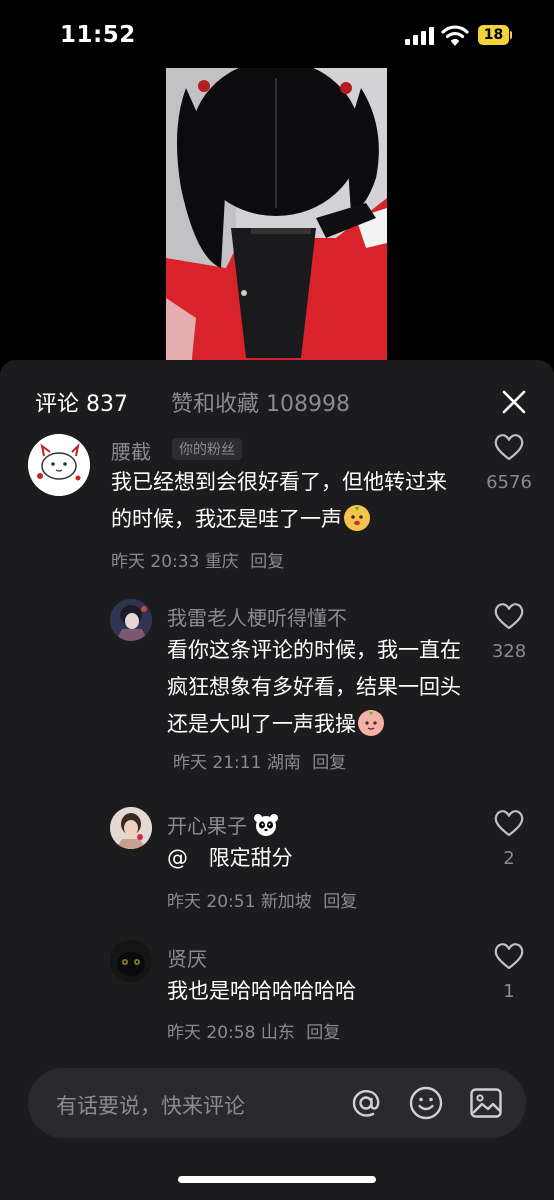  I want to click on comment-text: @ 限定甜分, so click(317, 858).